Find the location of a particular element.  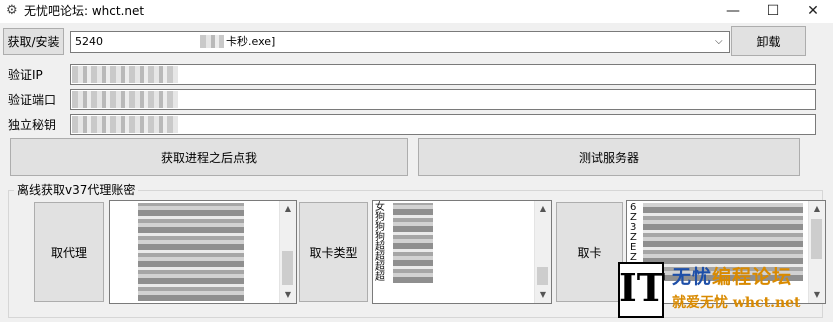

uninstall-button: 卸载 is located at coordinates (768, 41).